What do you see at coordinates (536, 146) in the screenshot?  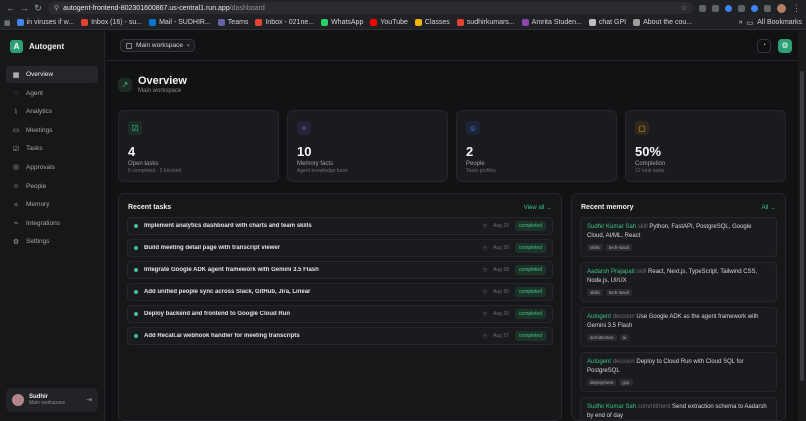 I see `stat-card: ☺ 2 People Team profiles` at bounding box center [536, 146].